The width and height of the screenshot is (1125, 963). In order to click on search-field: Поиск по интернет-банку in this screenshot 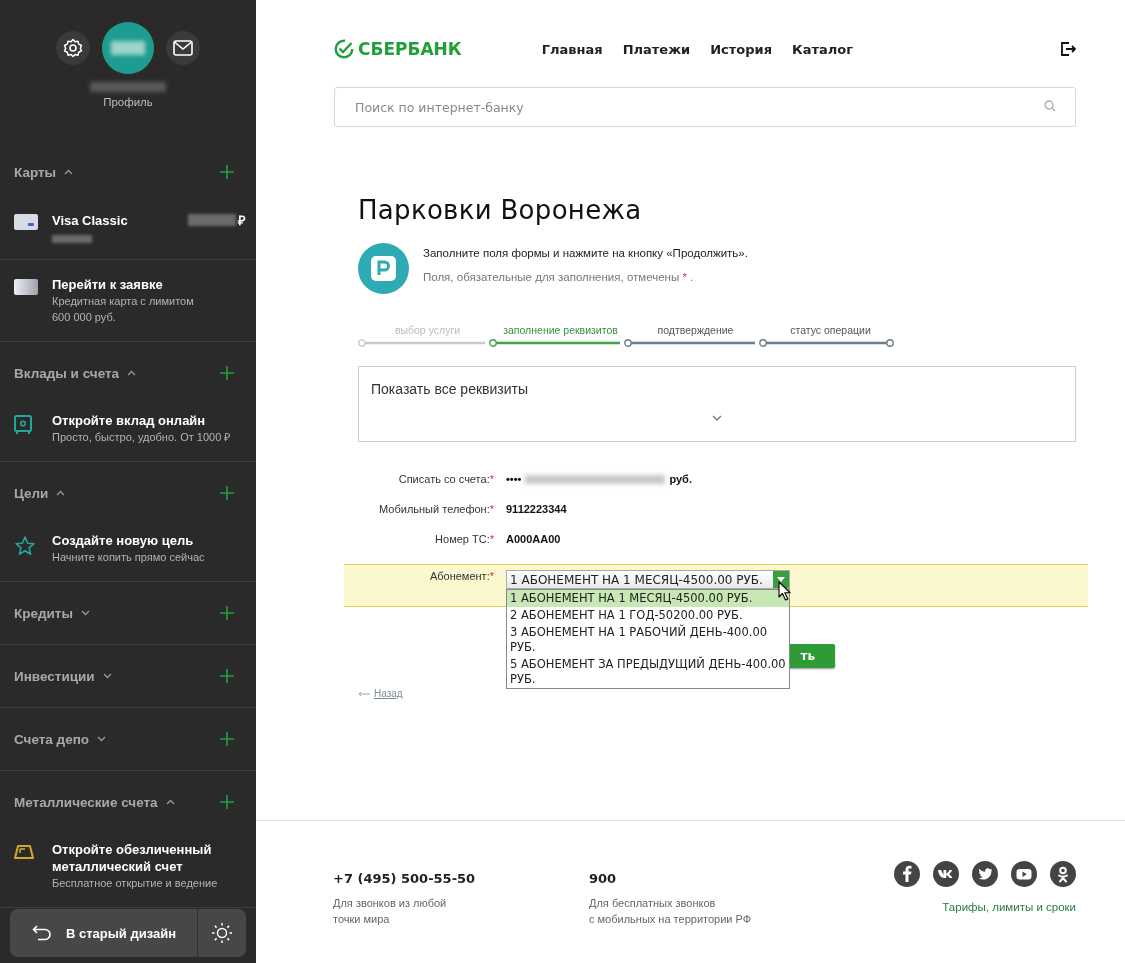, I will do `click(705, 107)`.